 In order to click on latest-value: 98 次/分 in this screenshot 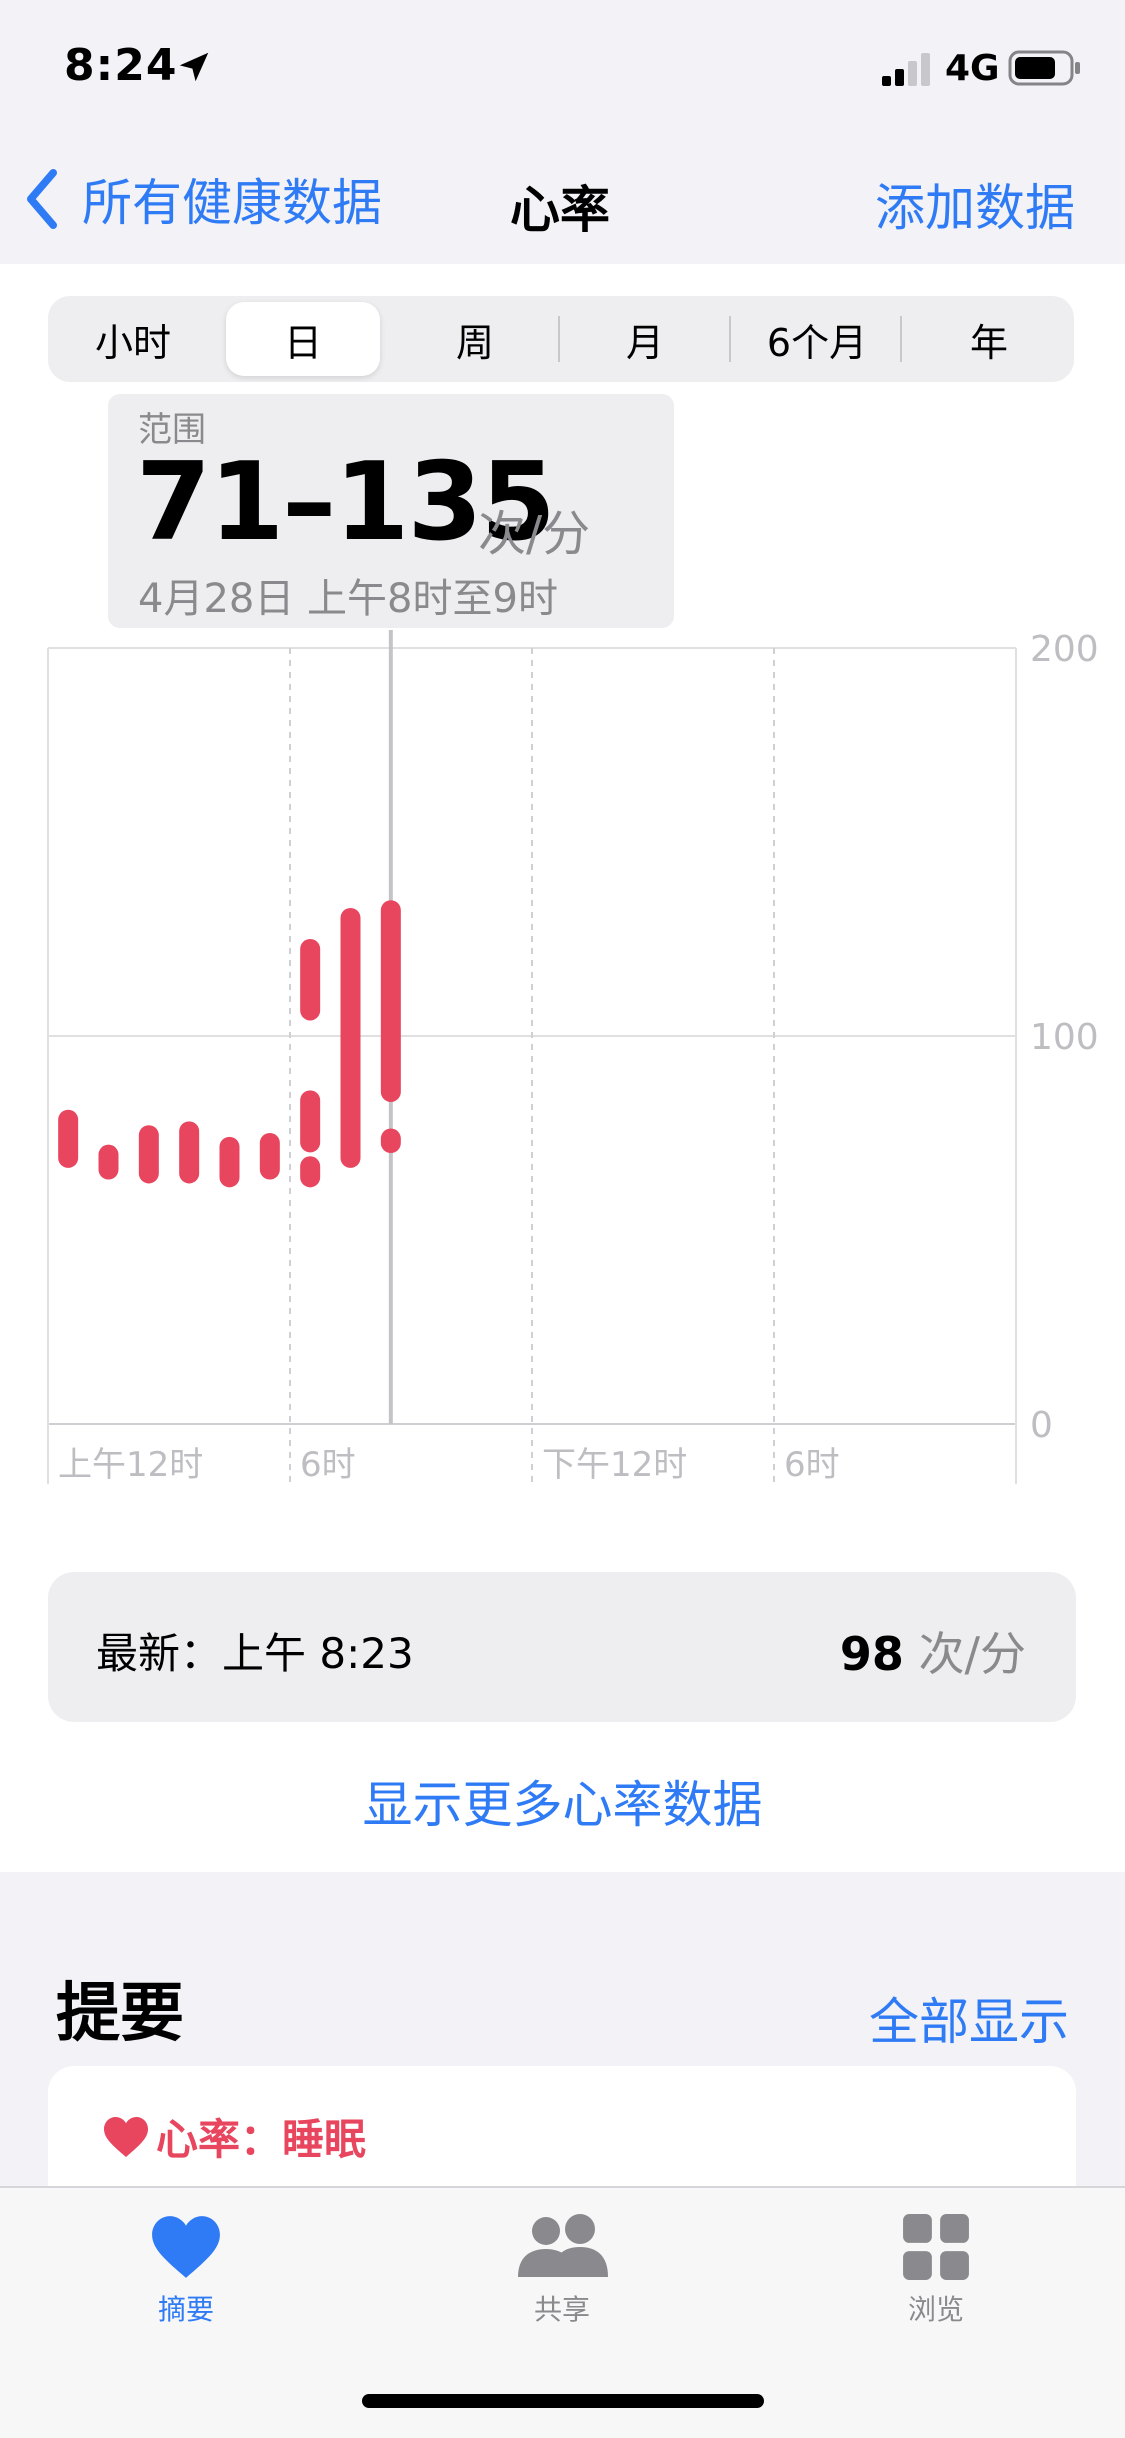, I will do `click(933, 1651)`.